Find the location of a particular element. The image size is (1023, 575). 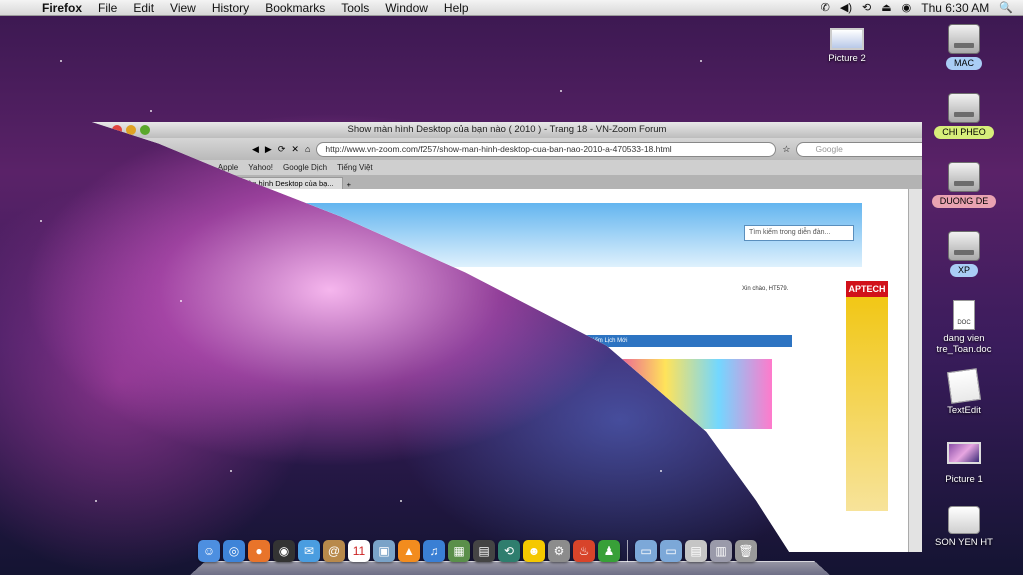

menu-bookmarks: Bookmarks is located at coordinates (295, 8).